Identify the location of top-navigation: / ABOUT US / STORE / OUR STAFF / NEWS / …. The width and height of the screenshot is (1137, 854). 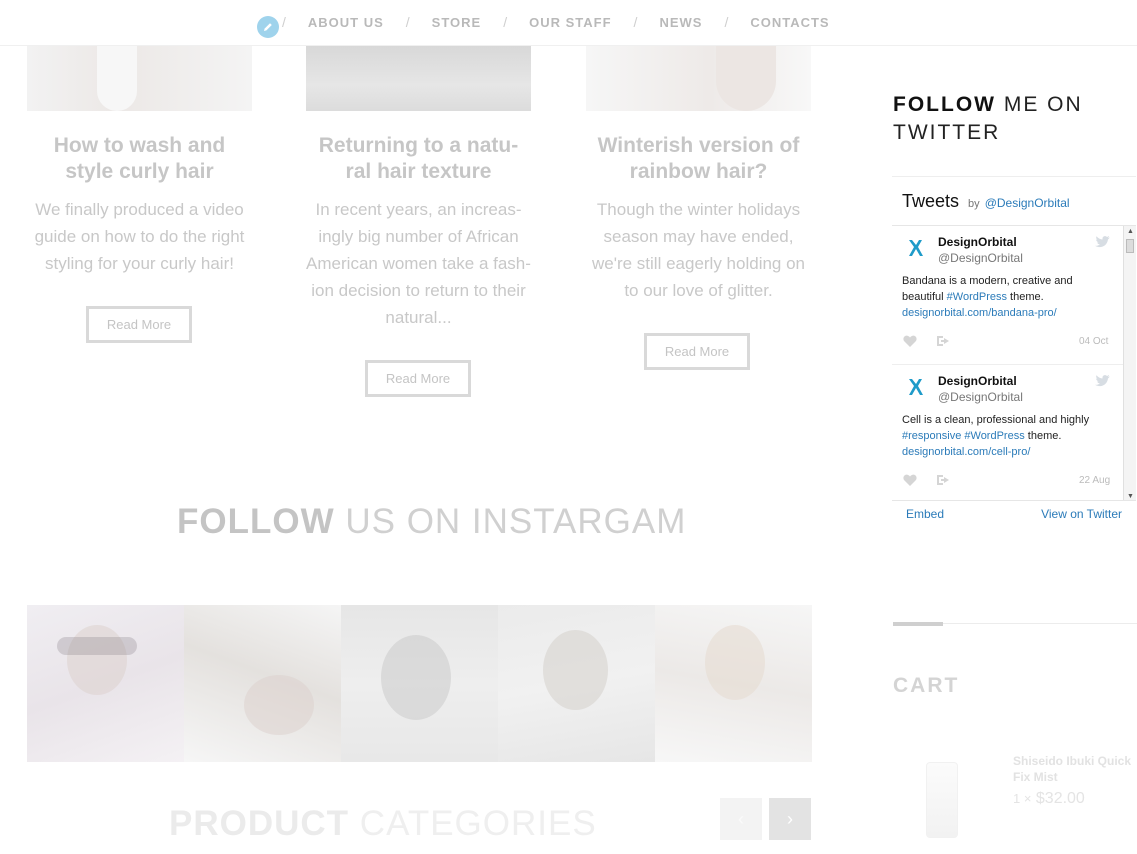
(568, 23).